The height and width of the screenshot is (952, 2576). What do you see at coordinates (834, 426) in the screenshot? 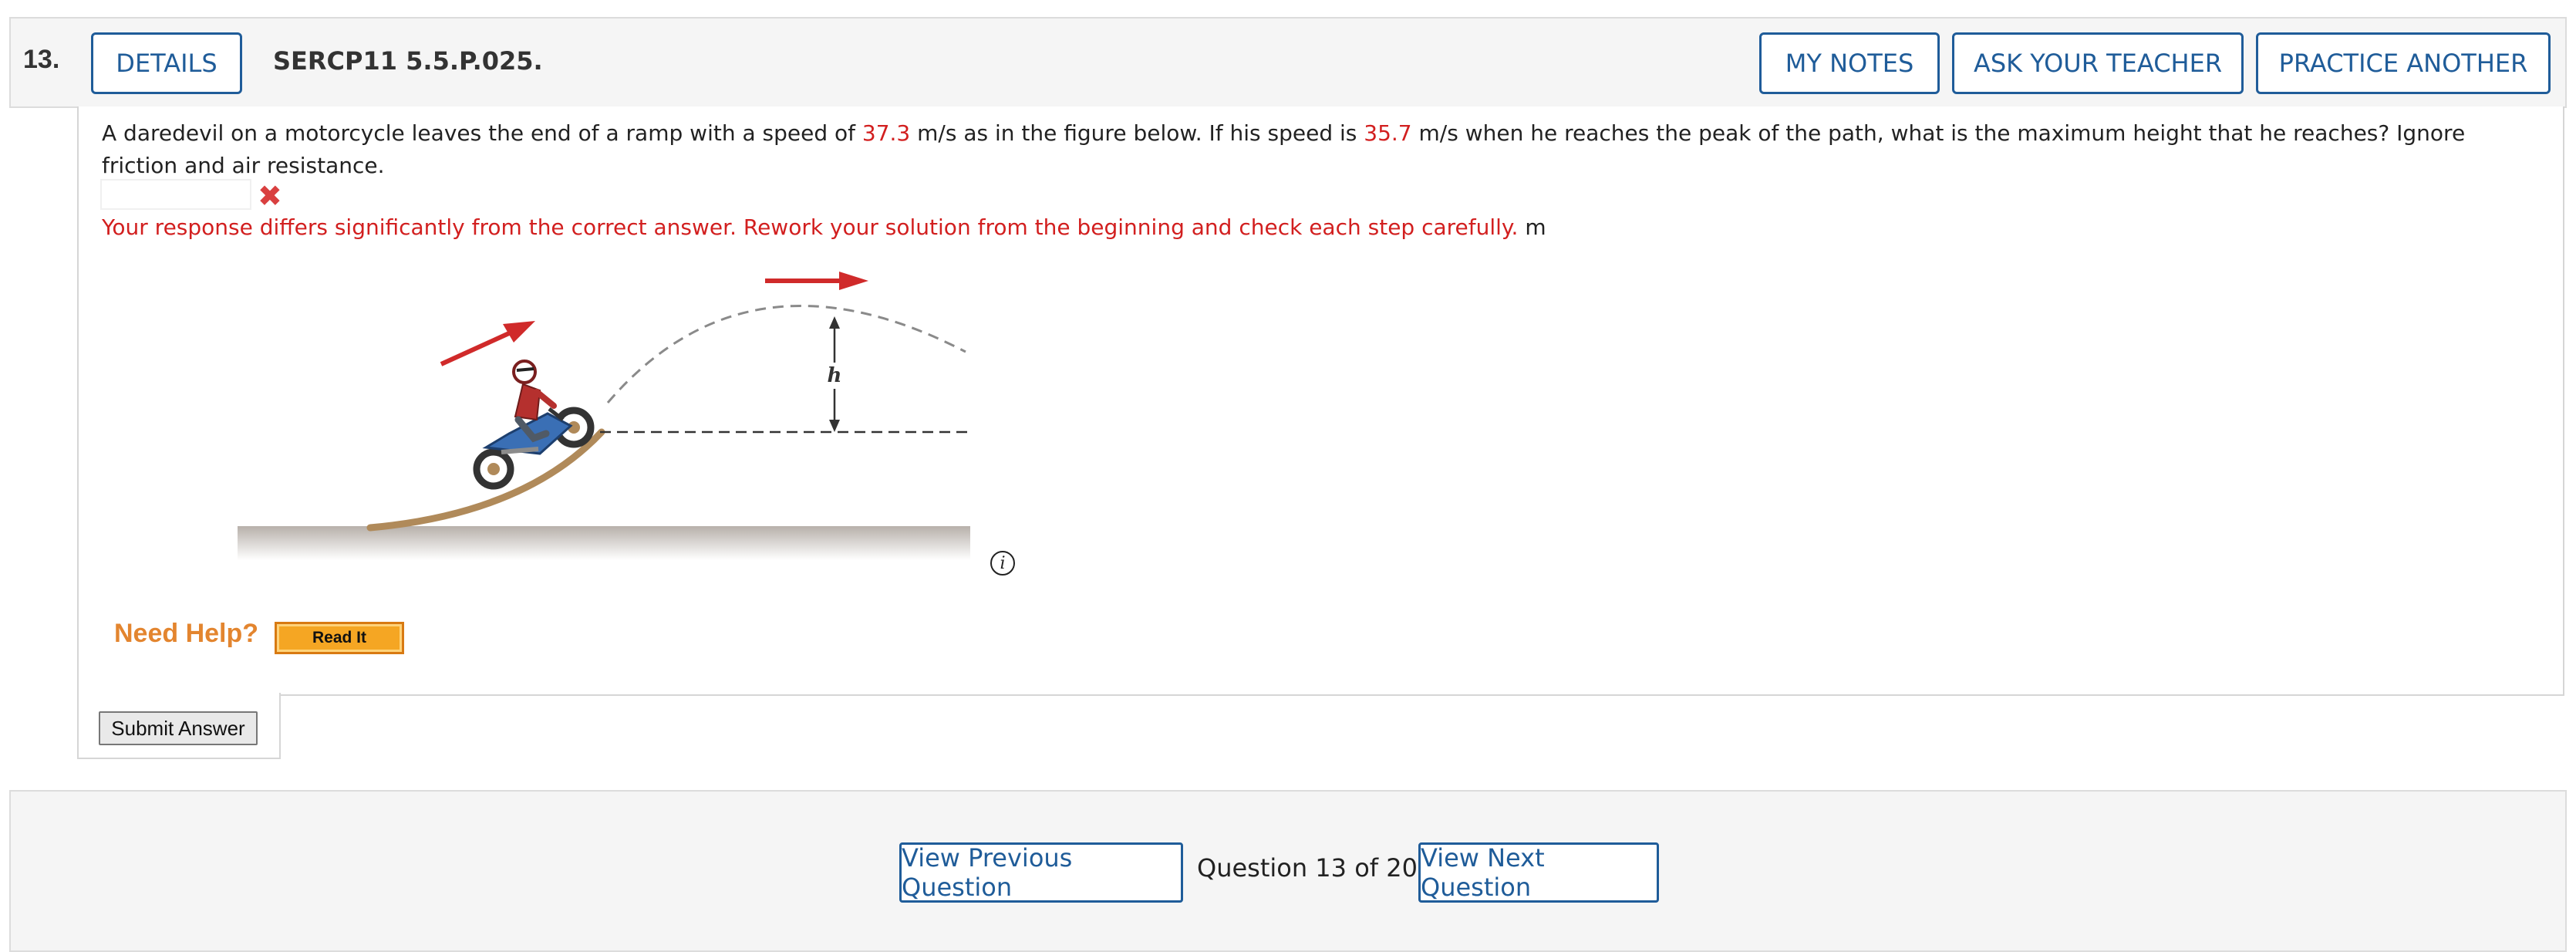
I see `height-arrow-head-down` at bounding box center [834, 426].